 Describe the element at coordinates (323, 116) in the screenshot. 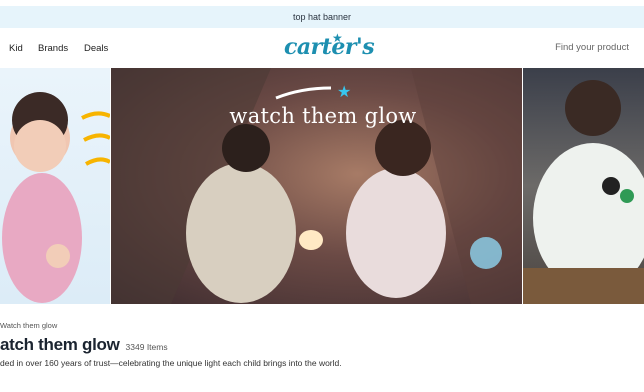

I see `hero-headline: watch them glow` at that location.